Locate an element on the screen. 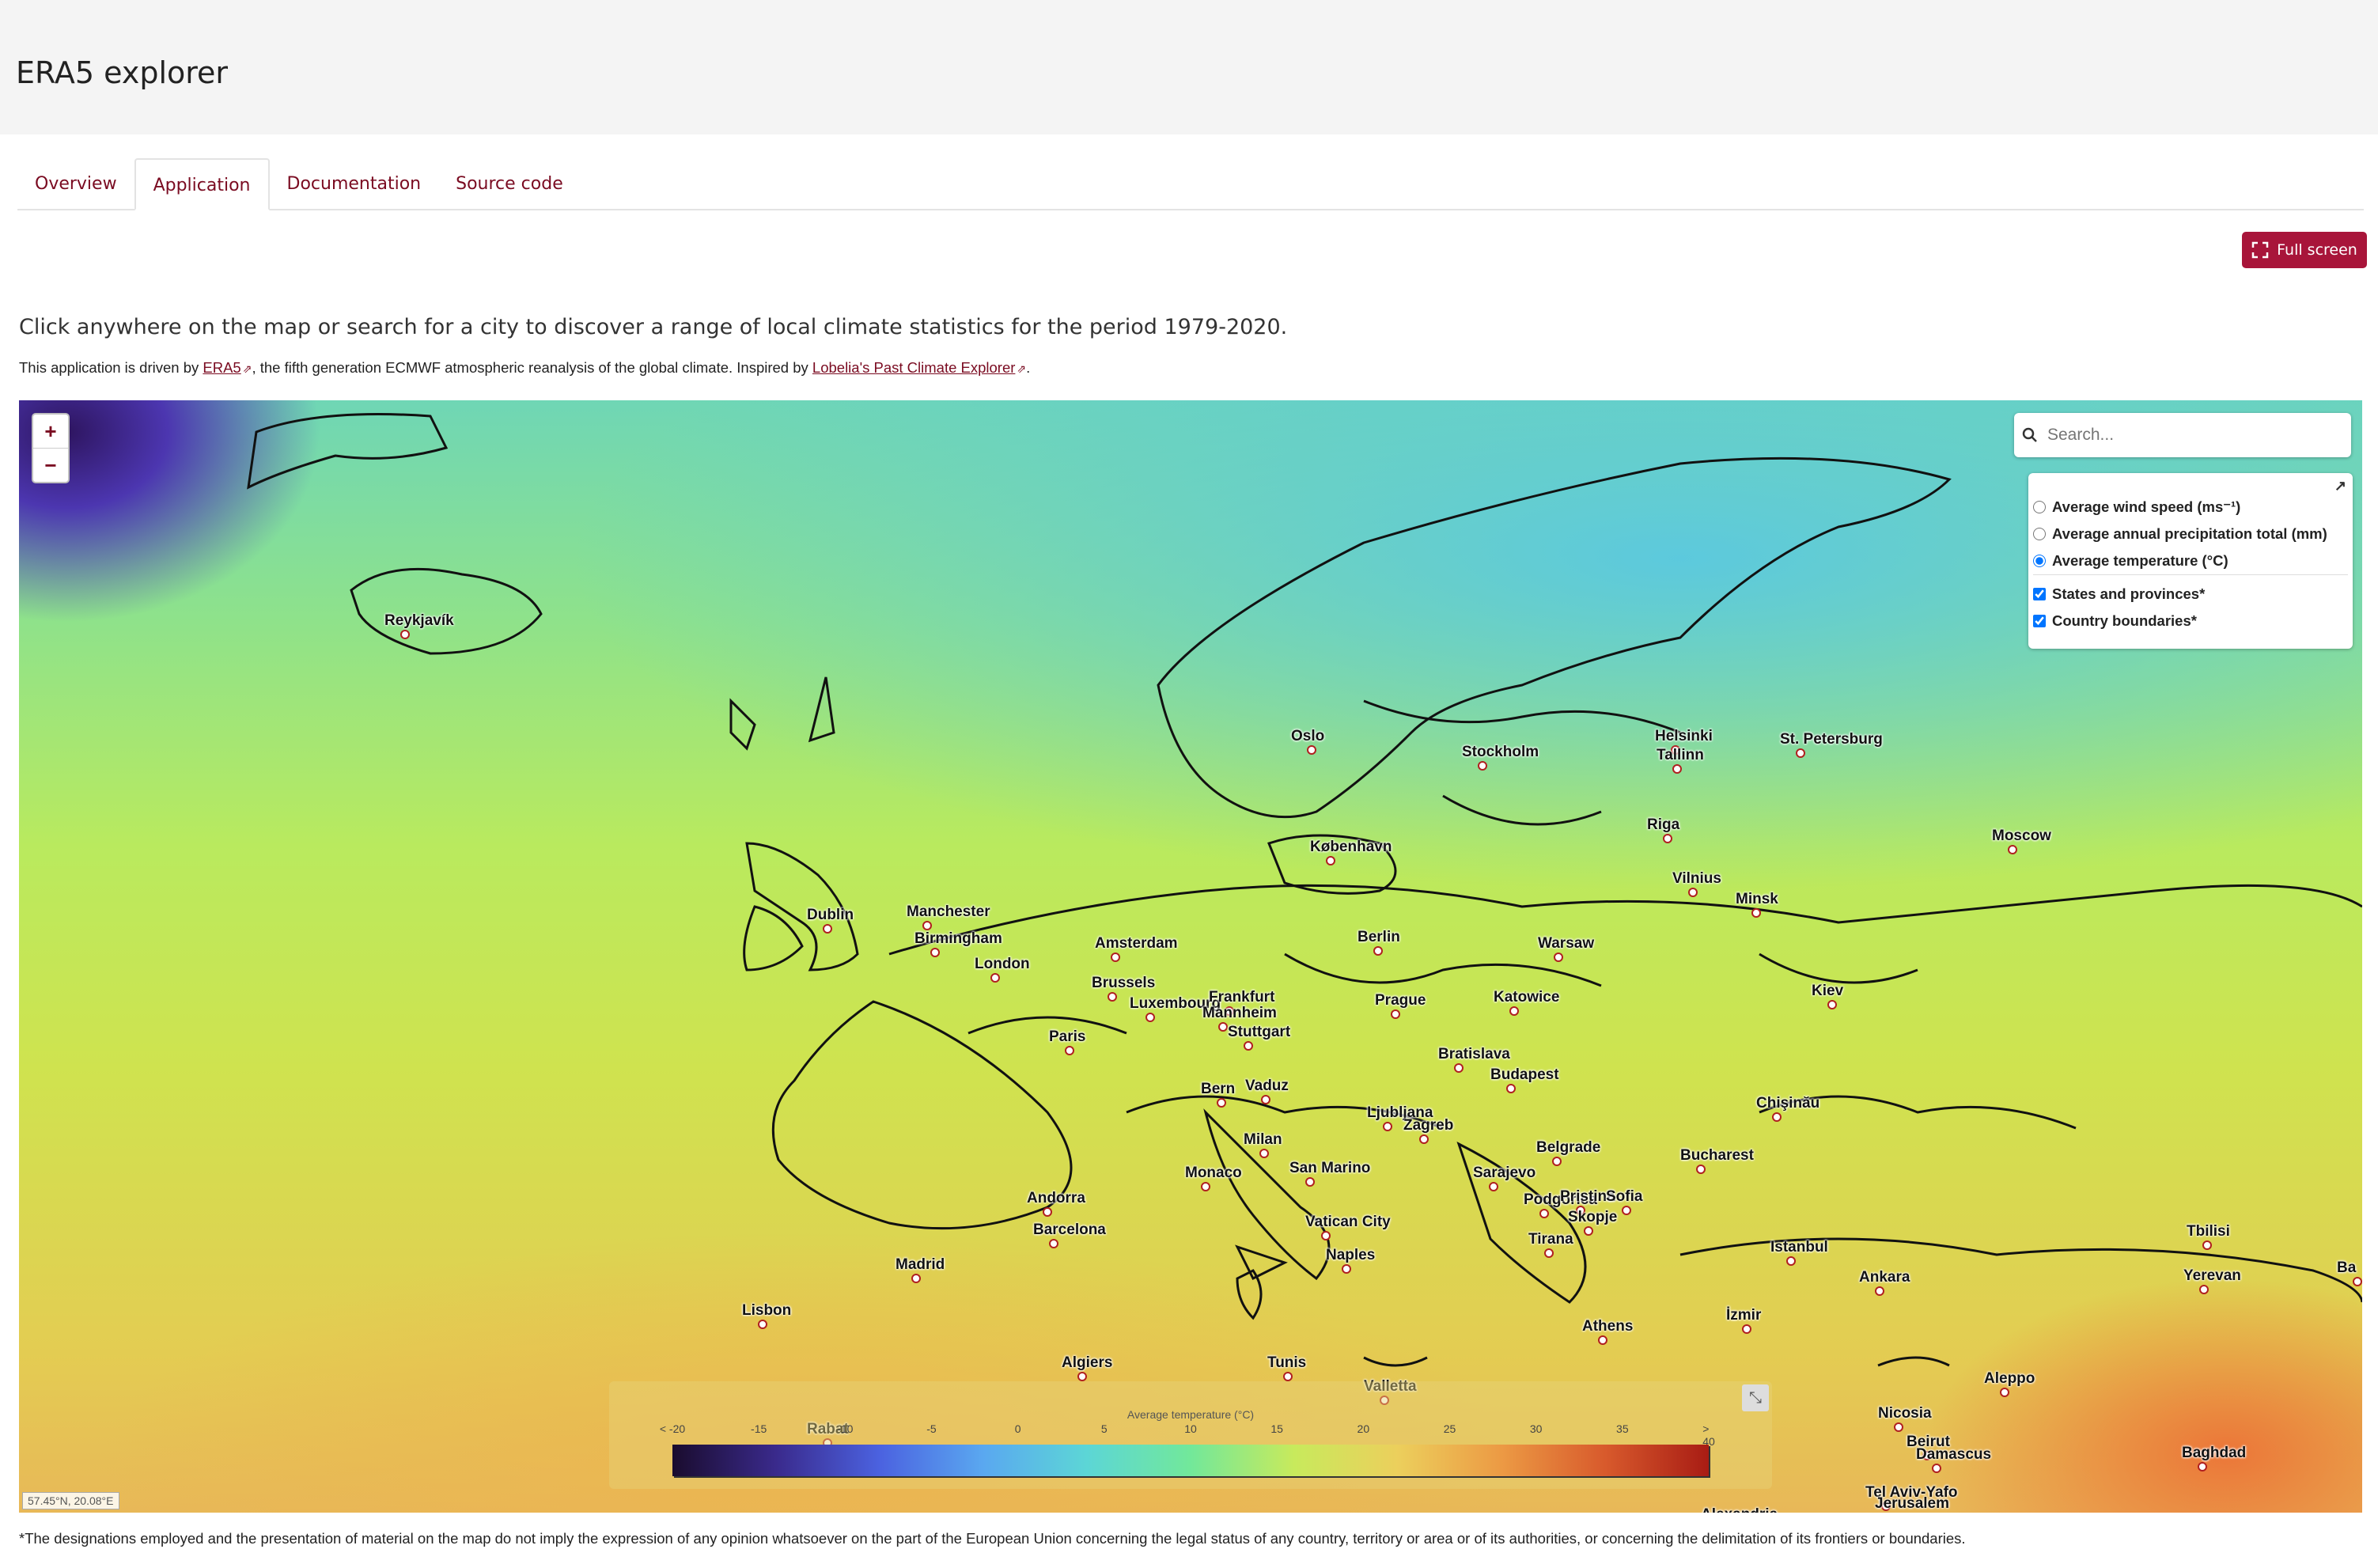 This screenshot has width=2378, height=1568. city-label: Vatican City is located at coordinates (1348, 1227).